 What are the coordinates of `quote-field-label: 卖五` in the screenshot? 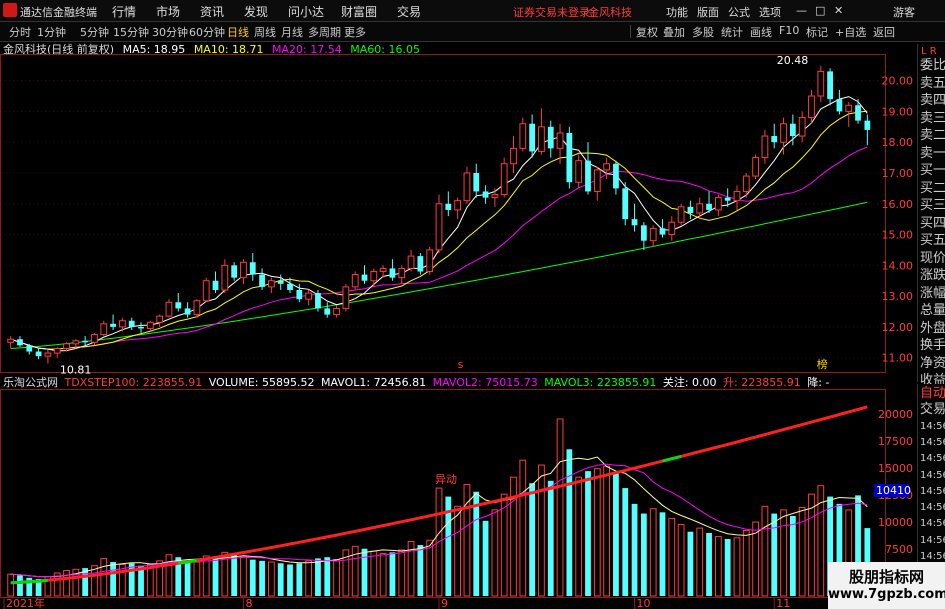 It's located at (932, 83).